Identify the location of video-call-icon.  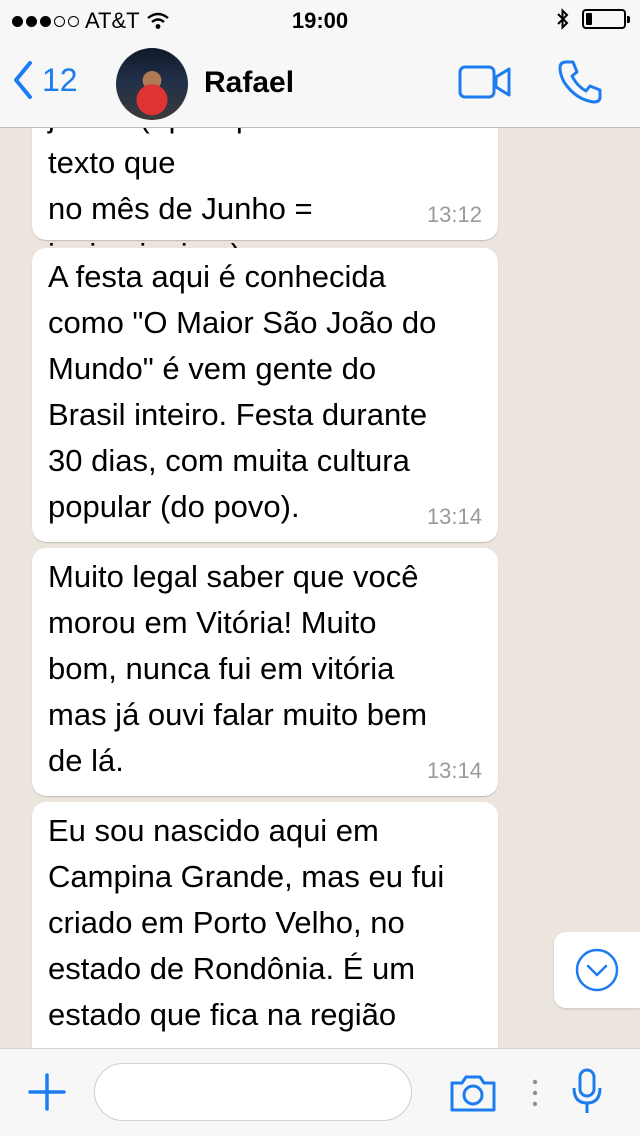
(485, 82).